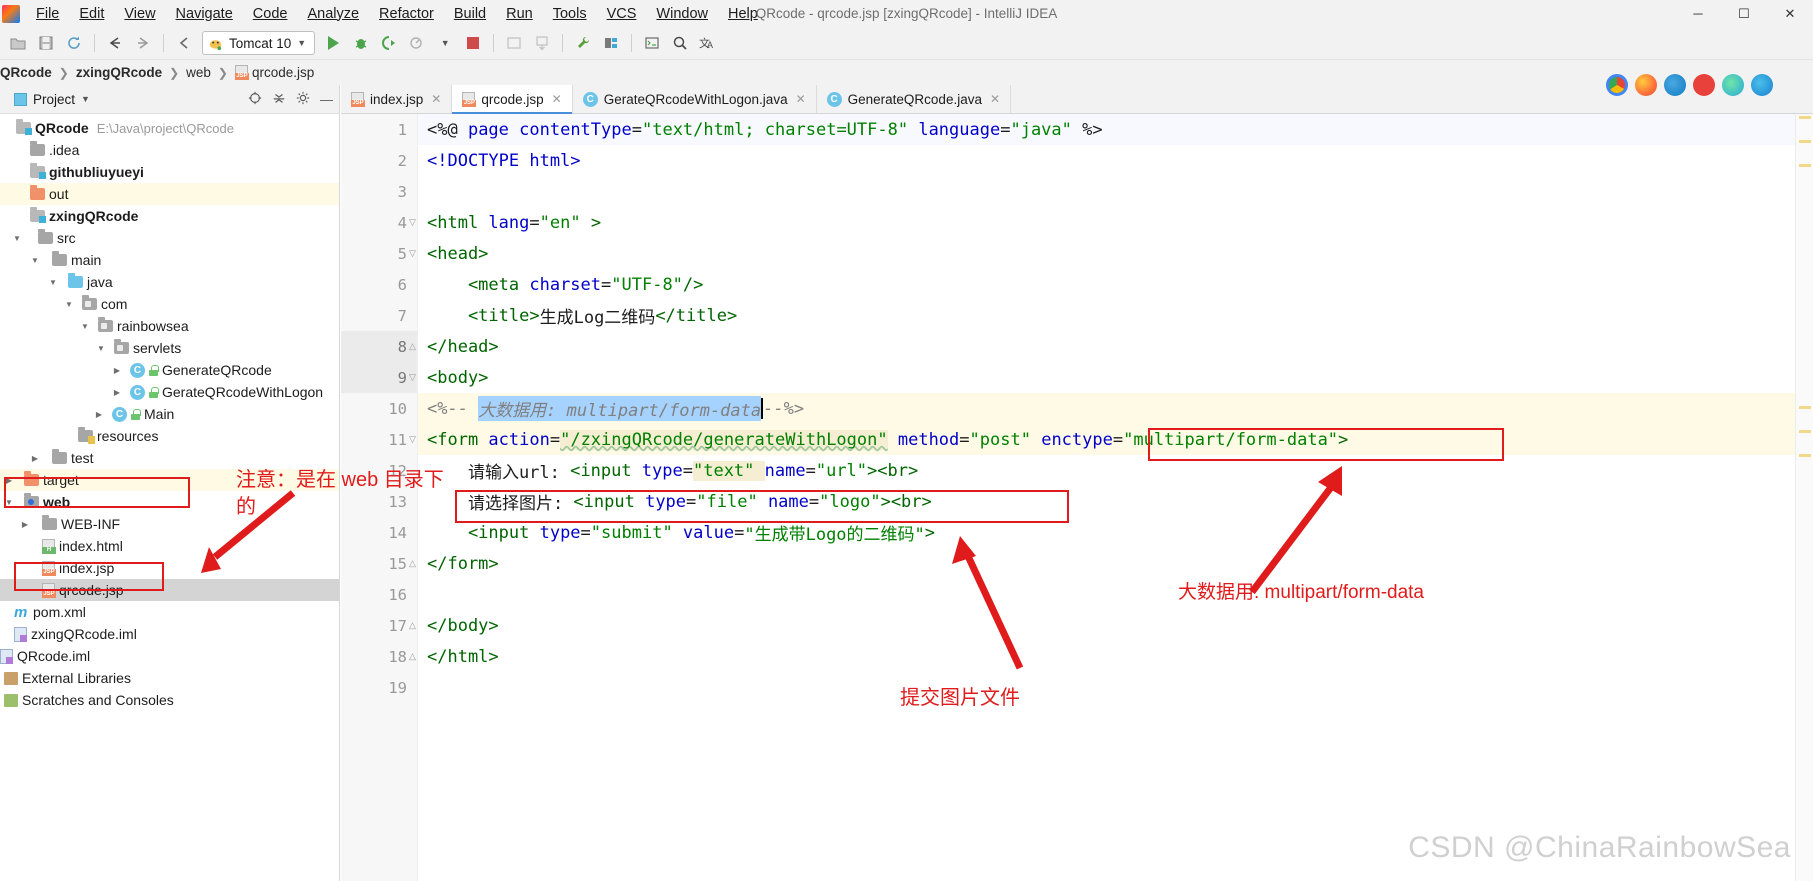  What do you see at coordinates (514, 43) in the screenshot?
I see `layout-icon` at bounding box center [514, 43].